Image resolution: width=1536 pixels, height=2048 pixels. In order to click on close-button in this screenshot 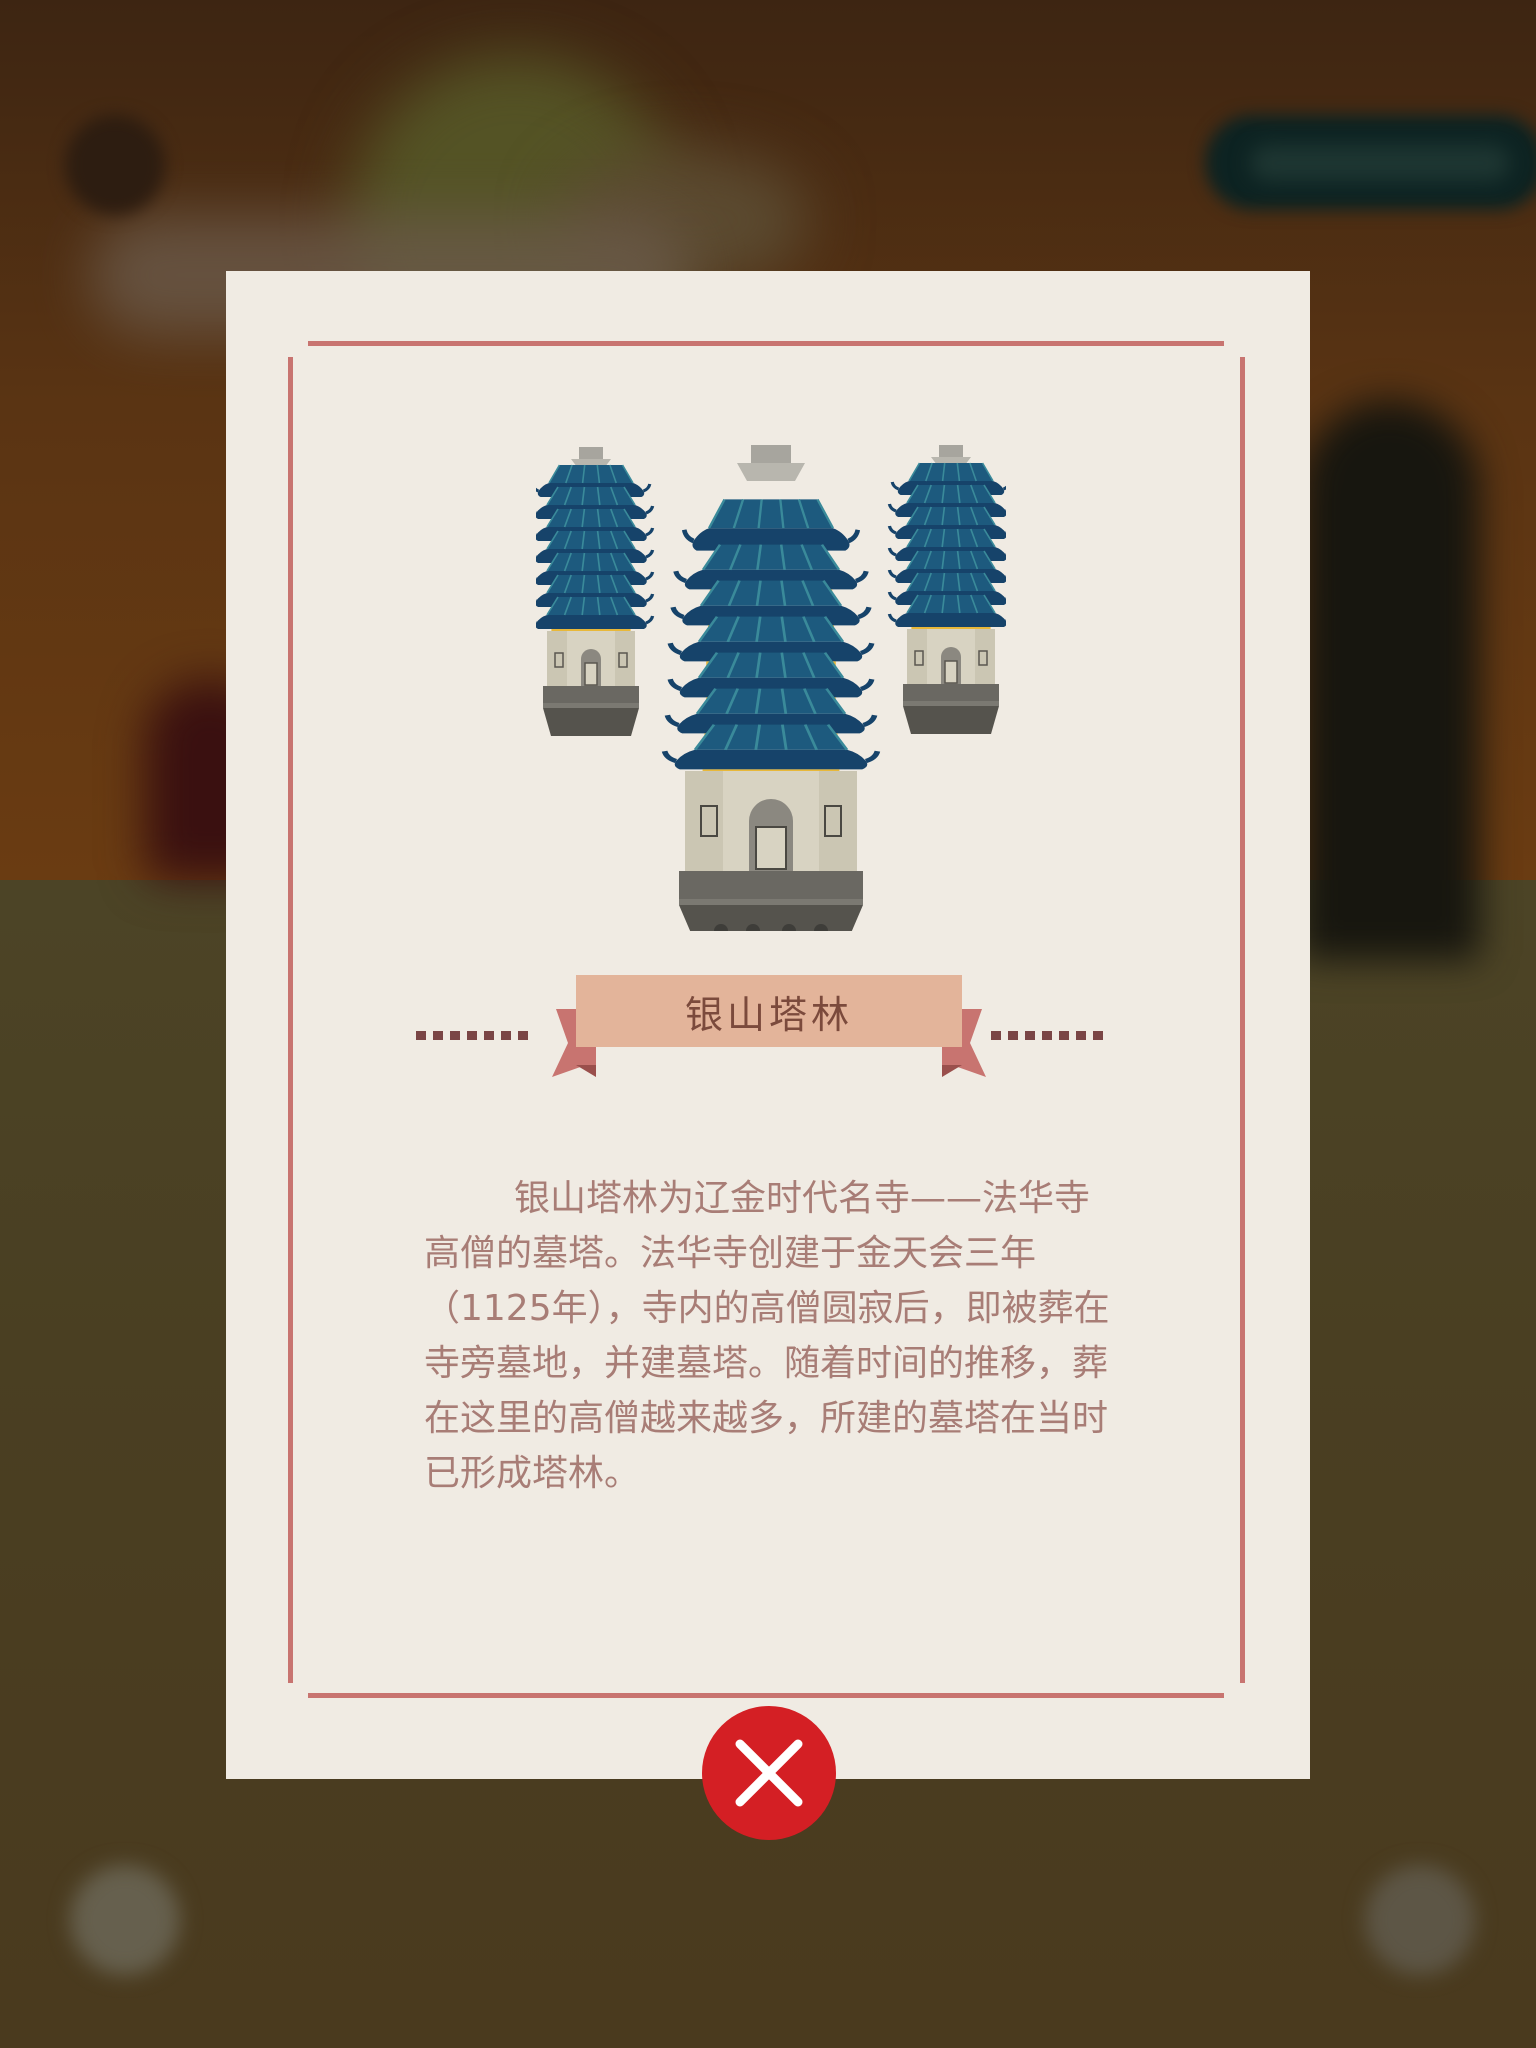, I will do `click(769, 1773)`.